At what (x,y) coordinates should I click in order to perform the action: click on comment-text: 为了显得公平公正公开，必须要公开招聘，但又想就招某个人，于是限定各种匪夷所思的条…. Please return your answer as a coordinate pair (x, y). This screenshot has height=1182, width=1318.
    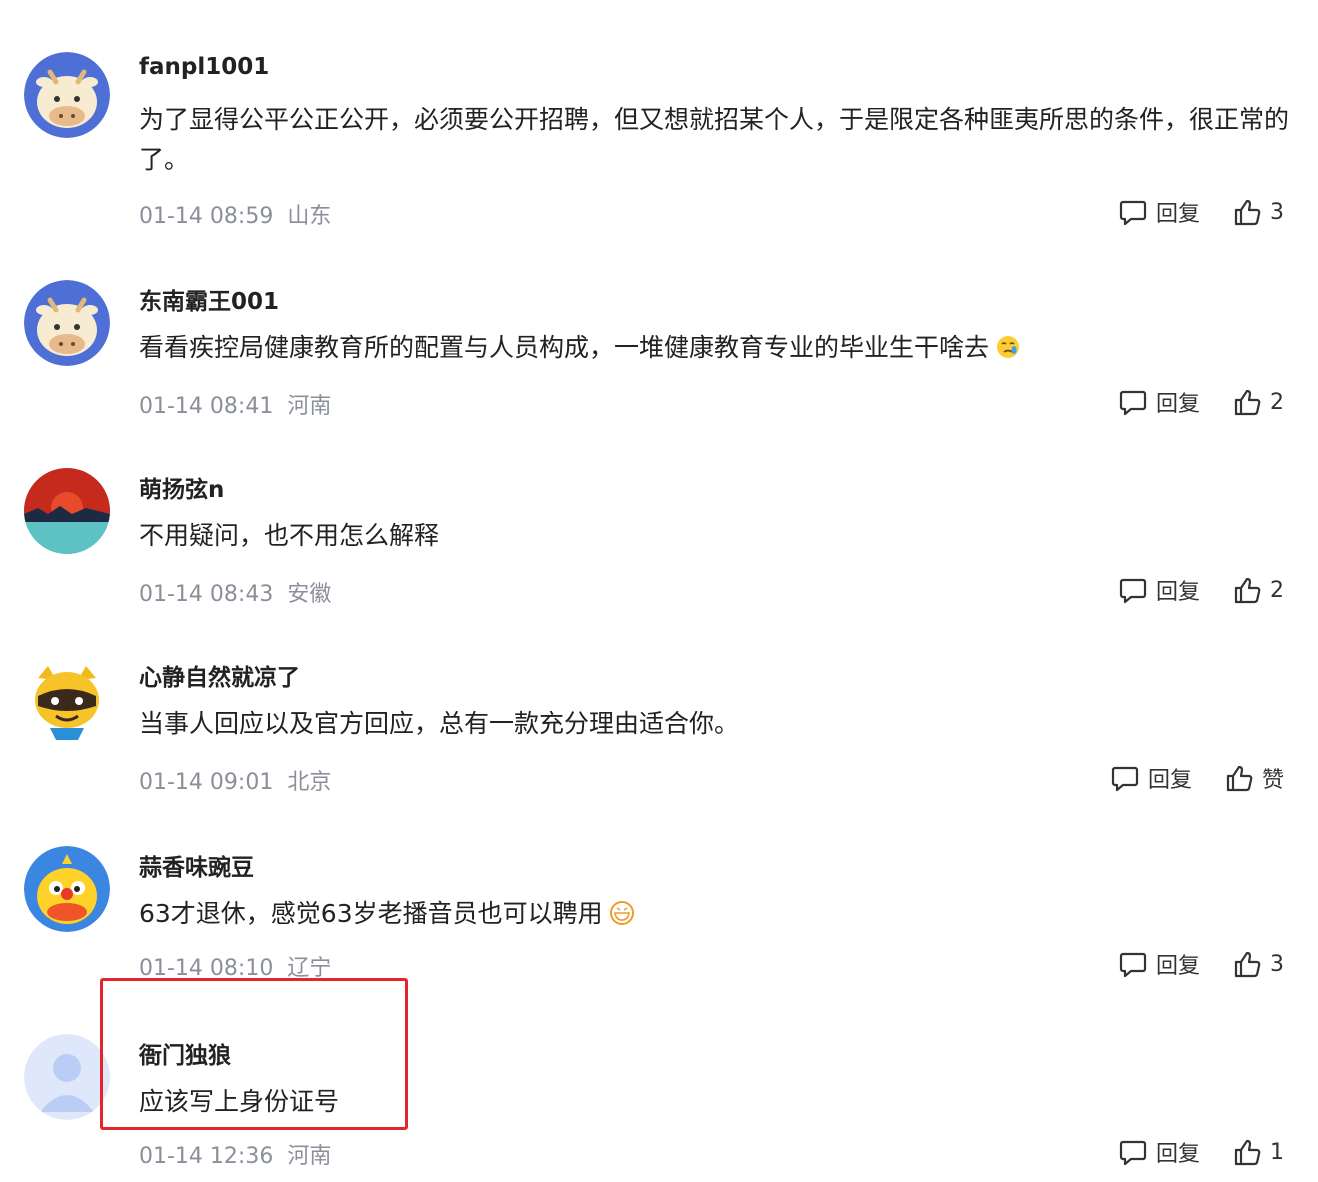
    Looking at the image, I should click on (714, 139).